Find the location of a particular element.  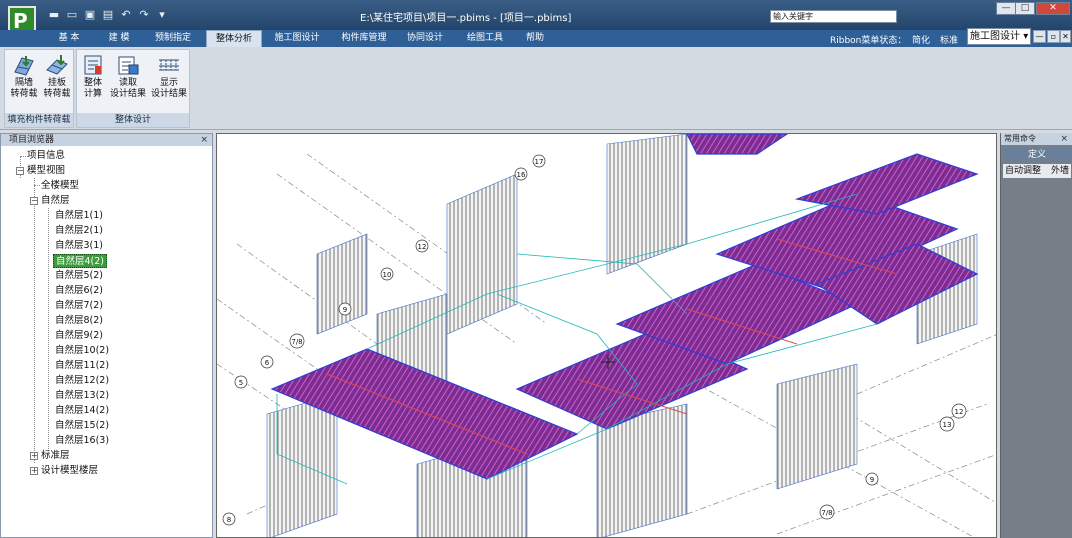

axis-label: 17 is located at coordinates (539, 162).